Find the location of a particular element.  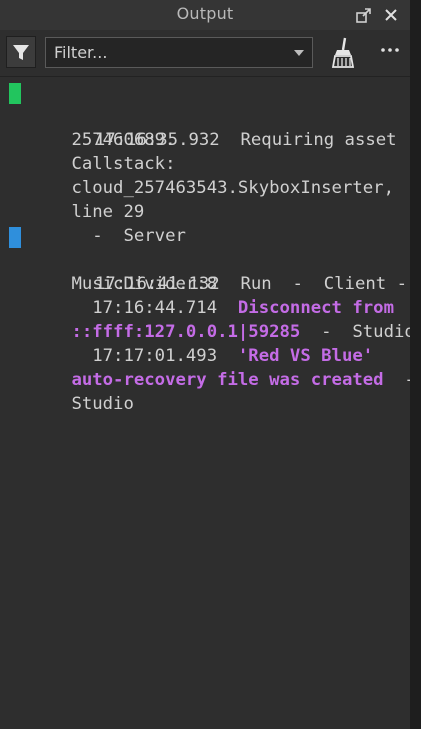

title-bar: Output is located at coordinates (205, 15).